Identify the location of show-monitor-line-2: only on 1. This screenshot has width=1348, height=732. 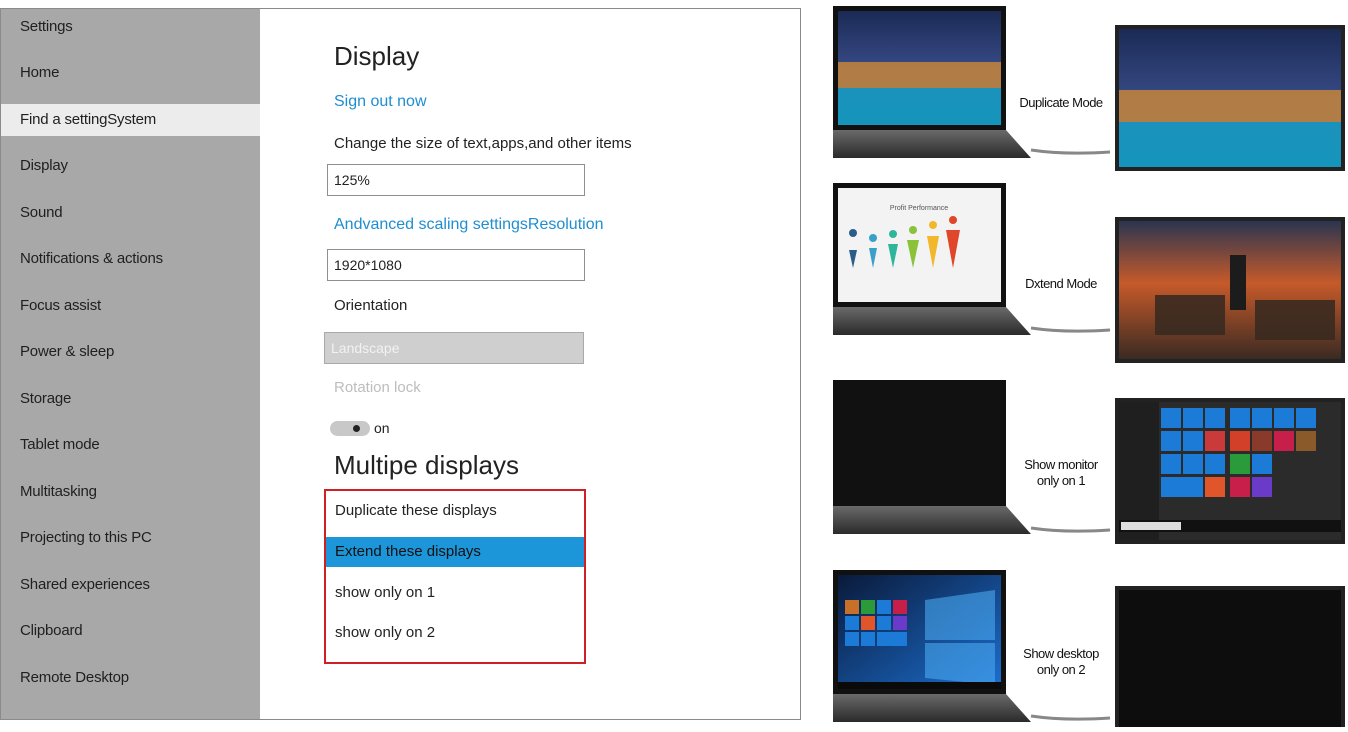
(1061, 480).